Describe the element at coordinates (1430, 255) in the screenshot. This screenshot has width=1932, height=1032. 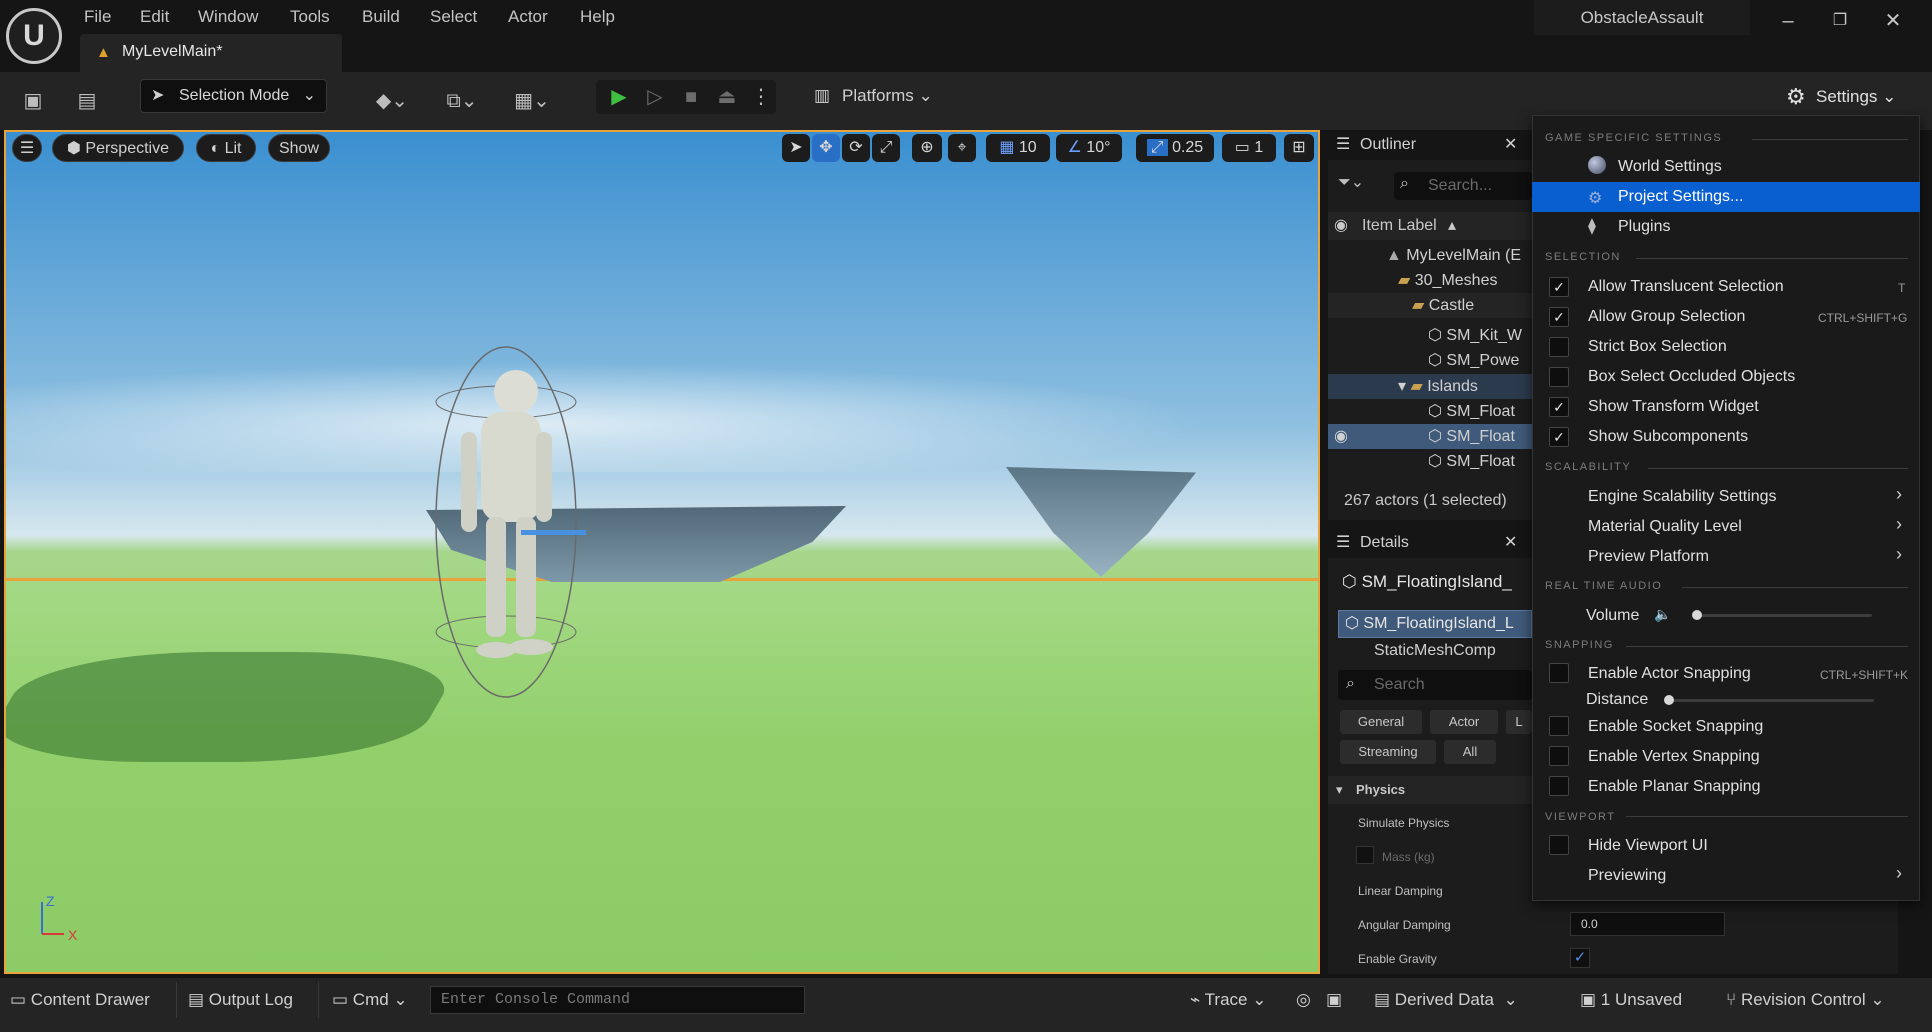
I see `outliner-row: ▲ MyLevelMain (E` at that location.